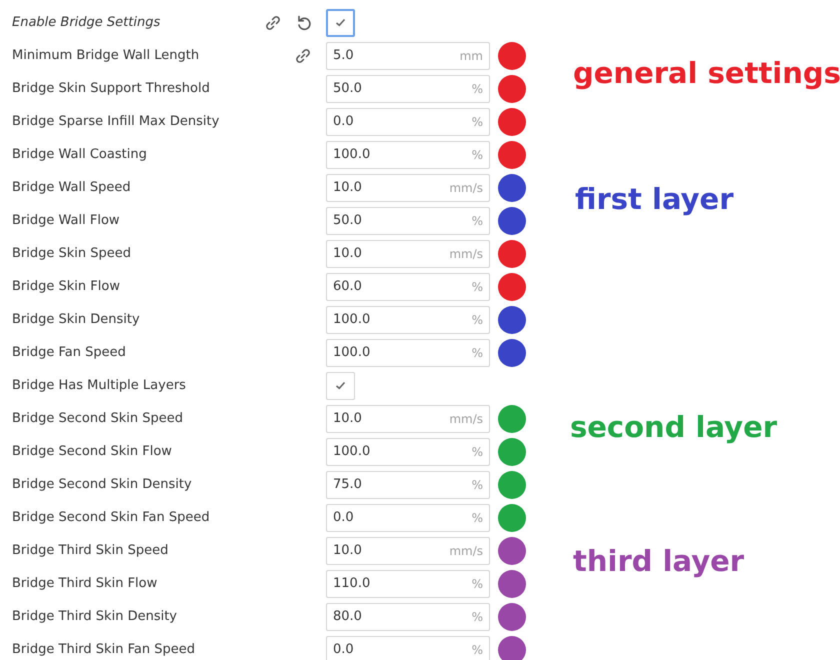  I want to click on setting-label: Bridge Skin Speed, so click(71, 253).